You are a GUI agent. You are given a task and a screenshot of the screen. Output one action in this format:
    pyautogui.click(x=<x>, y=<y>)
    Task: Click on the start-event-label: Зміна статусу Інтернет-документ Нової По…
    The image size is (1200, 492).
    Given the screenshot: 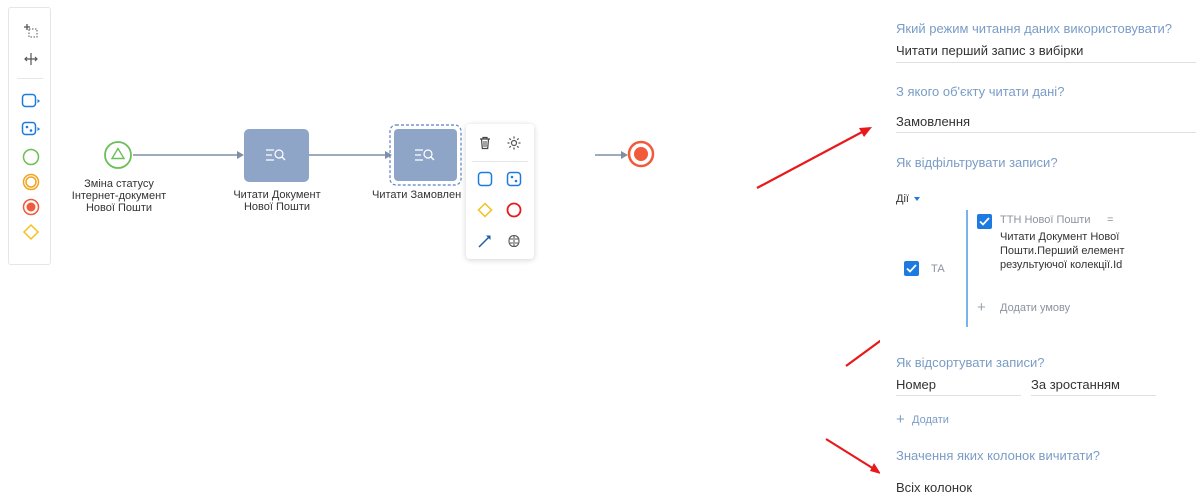 What is the action you would take?
    pyautogui.click(x=119, y=196)
    